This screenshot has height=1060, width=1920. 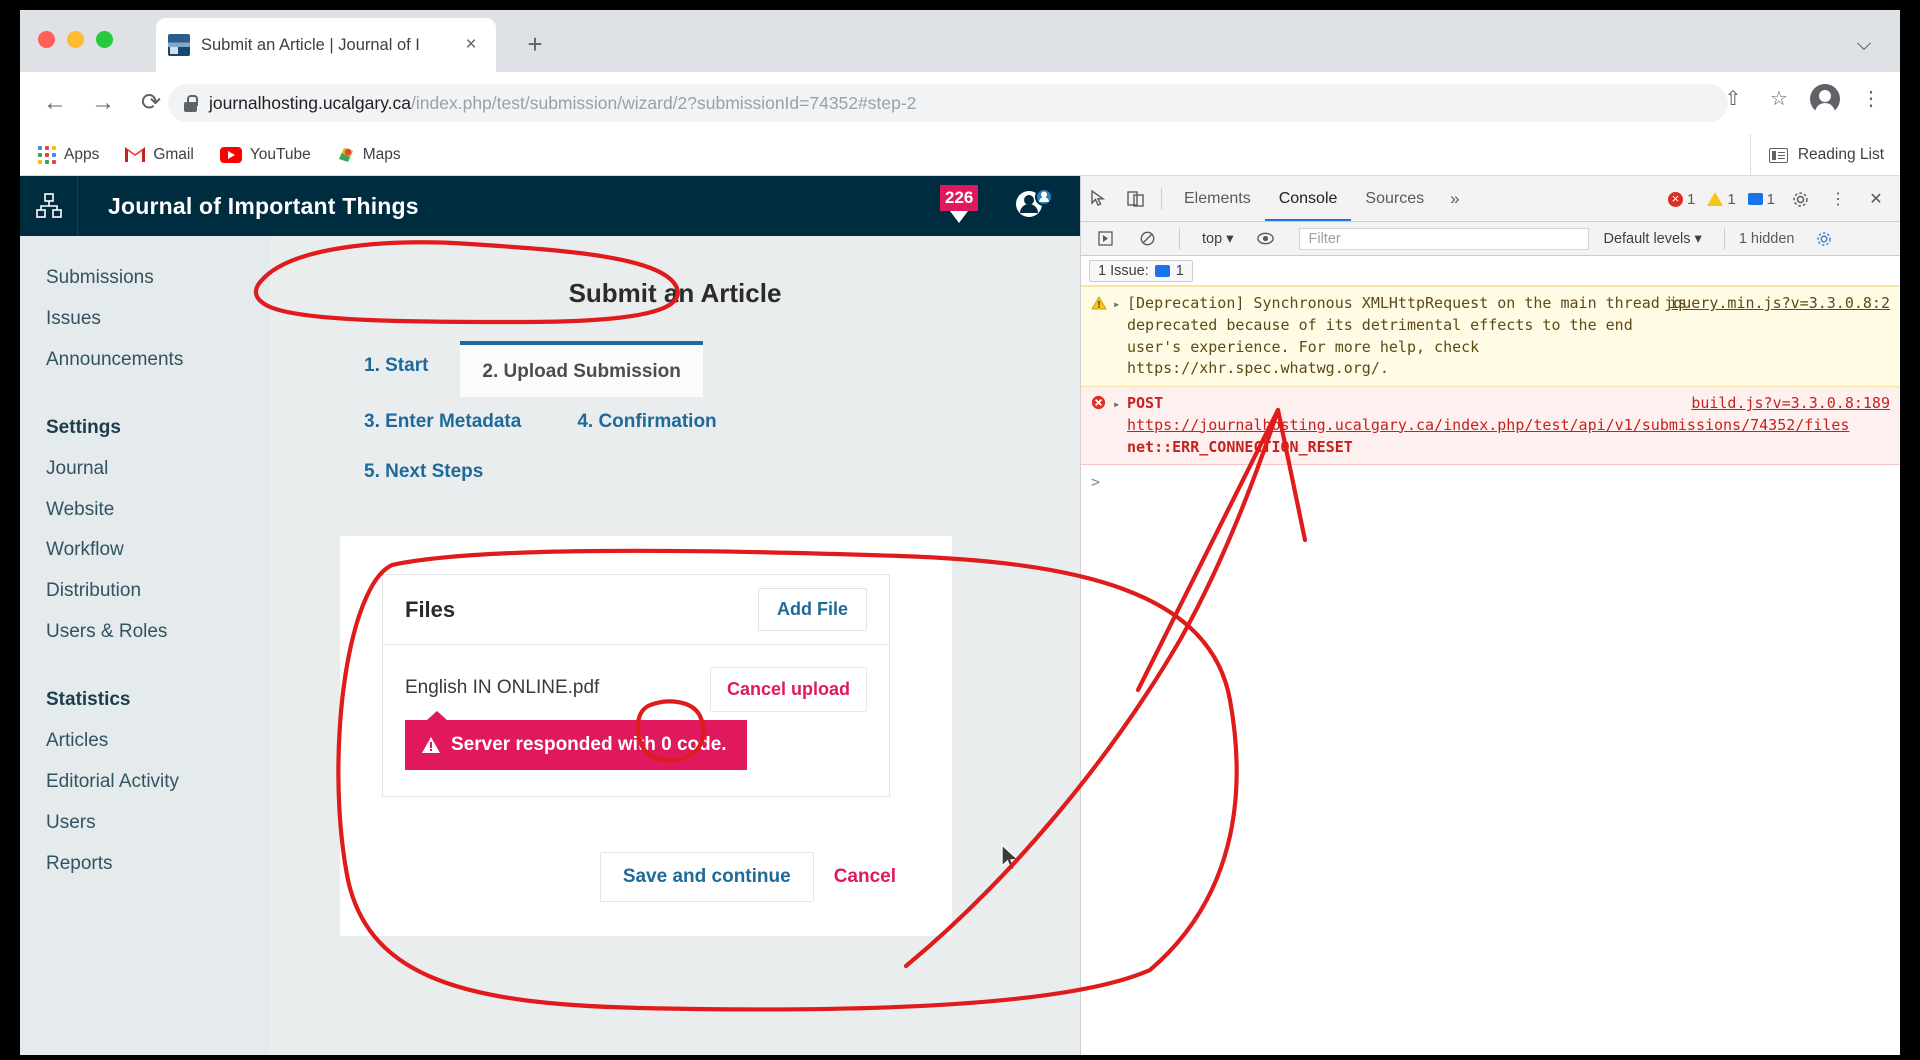 I want to click on console-prompt: >, so click(x=1490, y=482).